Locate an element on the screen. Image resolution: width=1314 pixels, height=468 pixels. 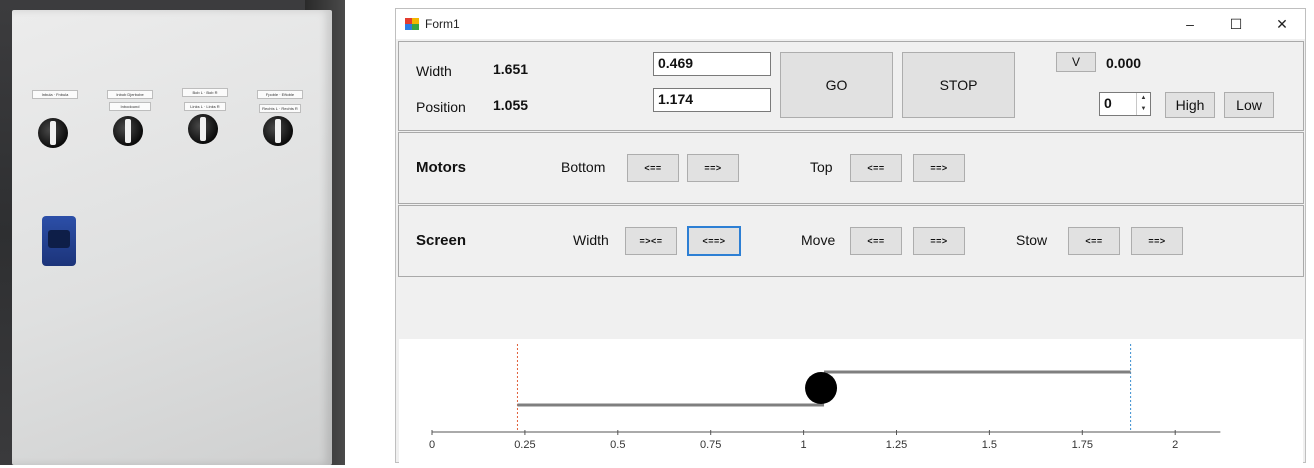
switch-label: Inbob Djerbobe is located at coordinates (130, 94).